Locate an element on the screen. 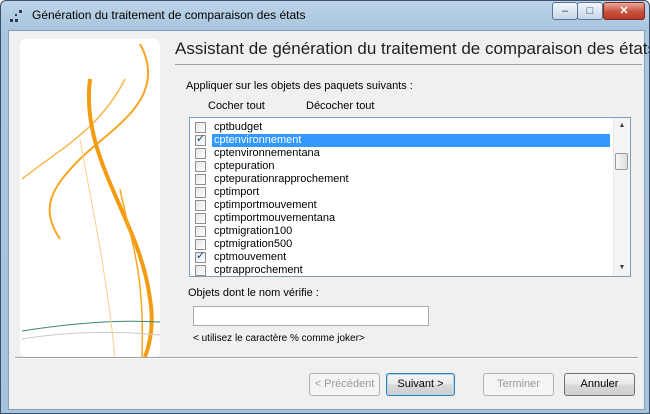  list-item-label: cptimportmouvementana is located at coordinates (275, 218).